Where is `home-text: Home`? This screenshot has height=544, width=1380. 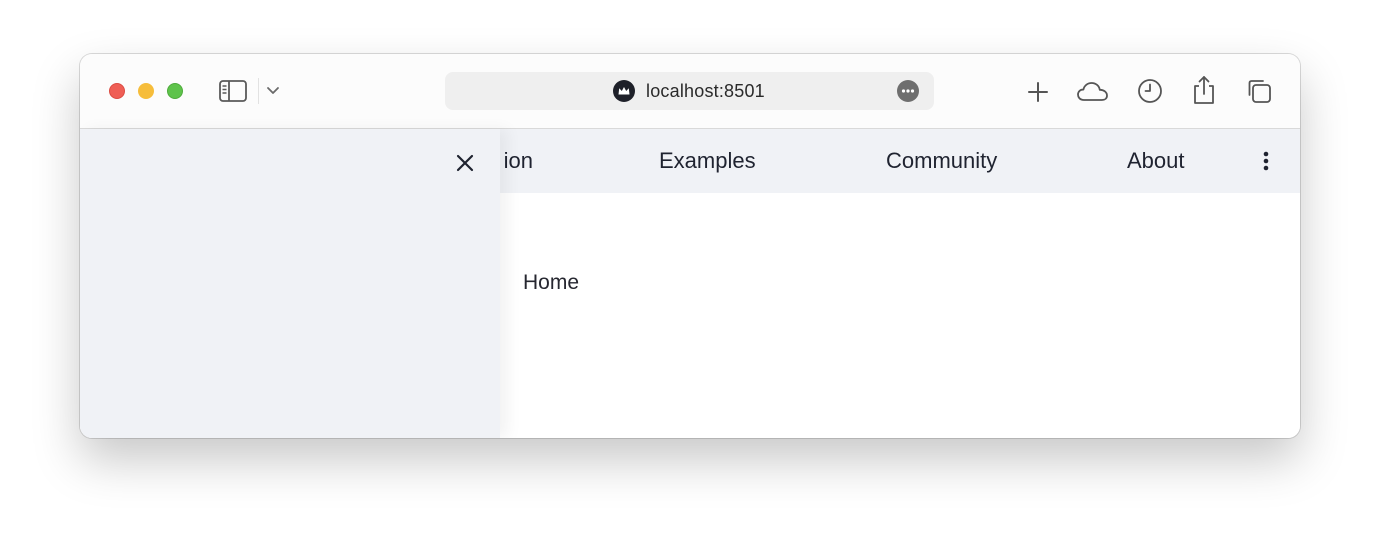 home-text: Home is located at coordinates (551, 282).